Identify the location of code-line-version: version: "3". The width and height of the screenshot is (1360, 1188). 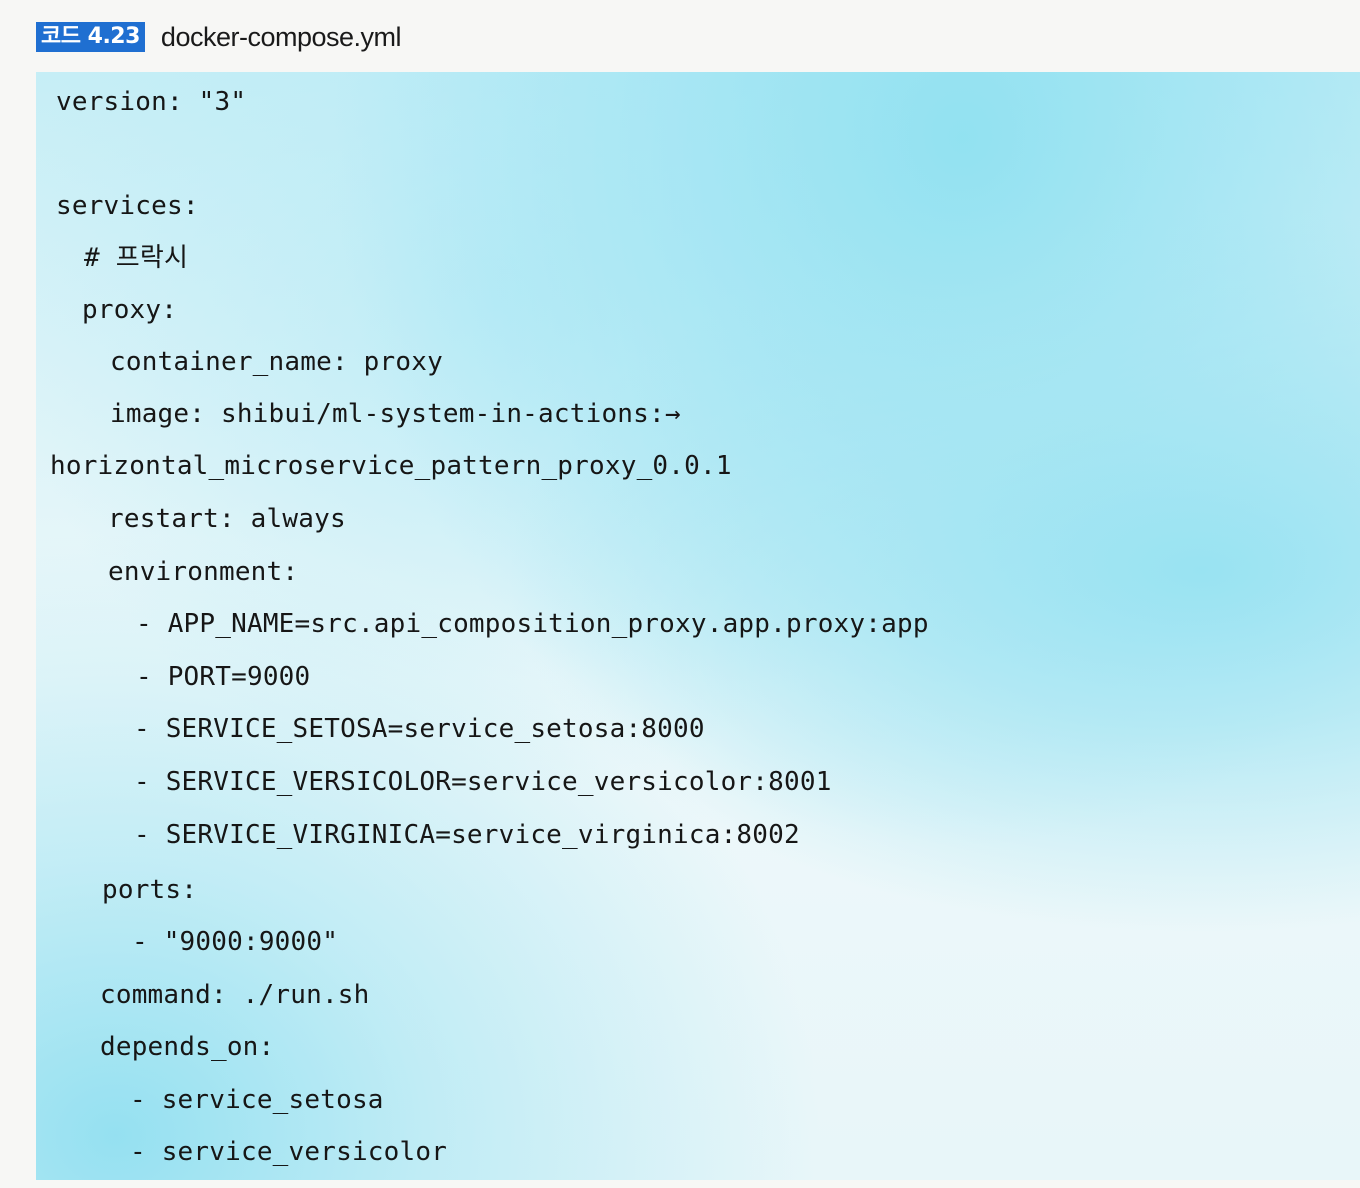
(151, 102).